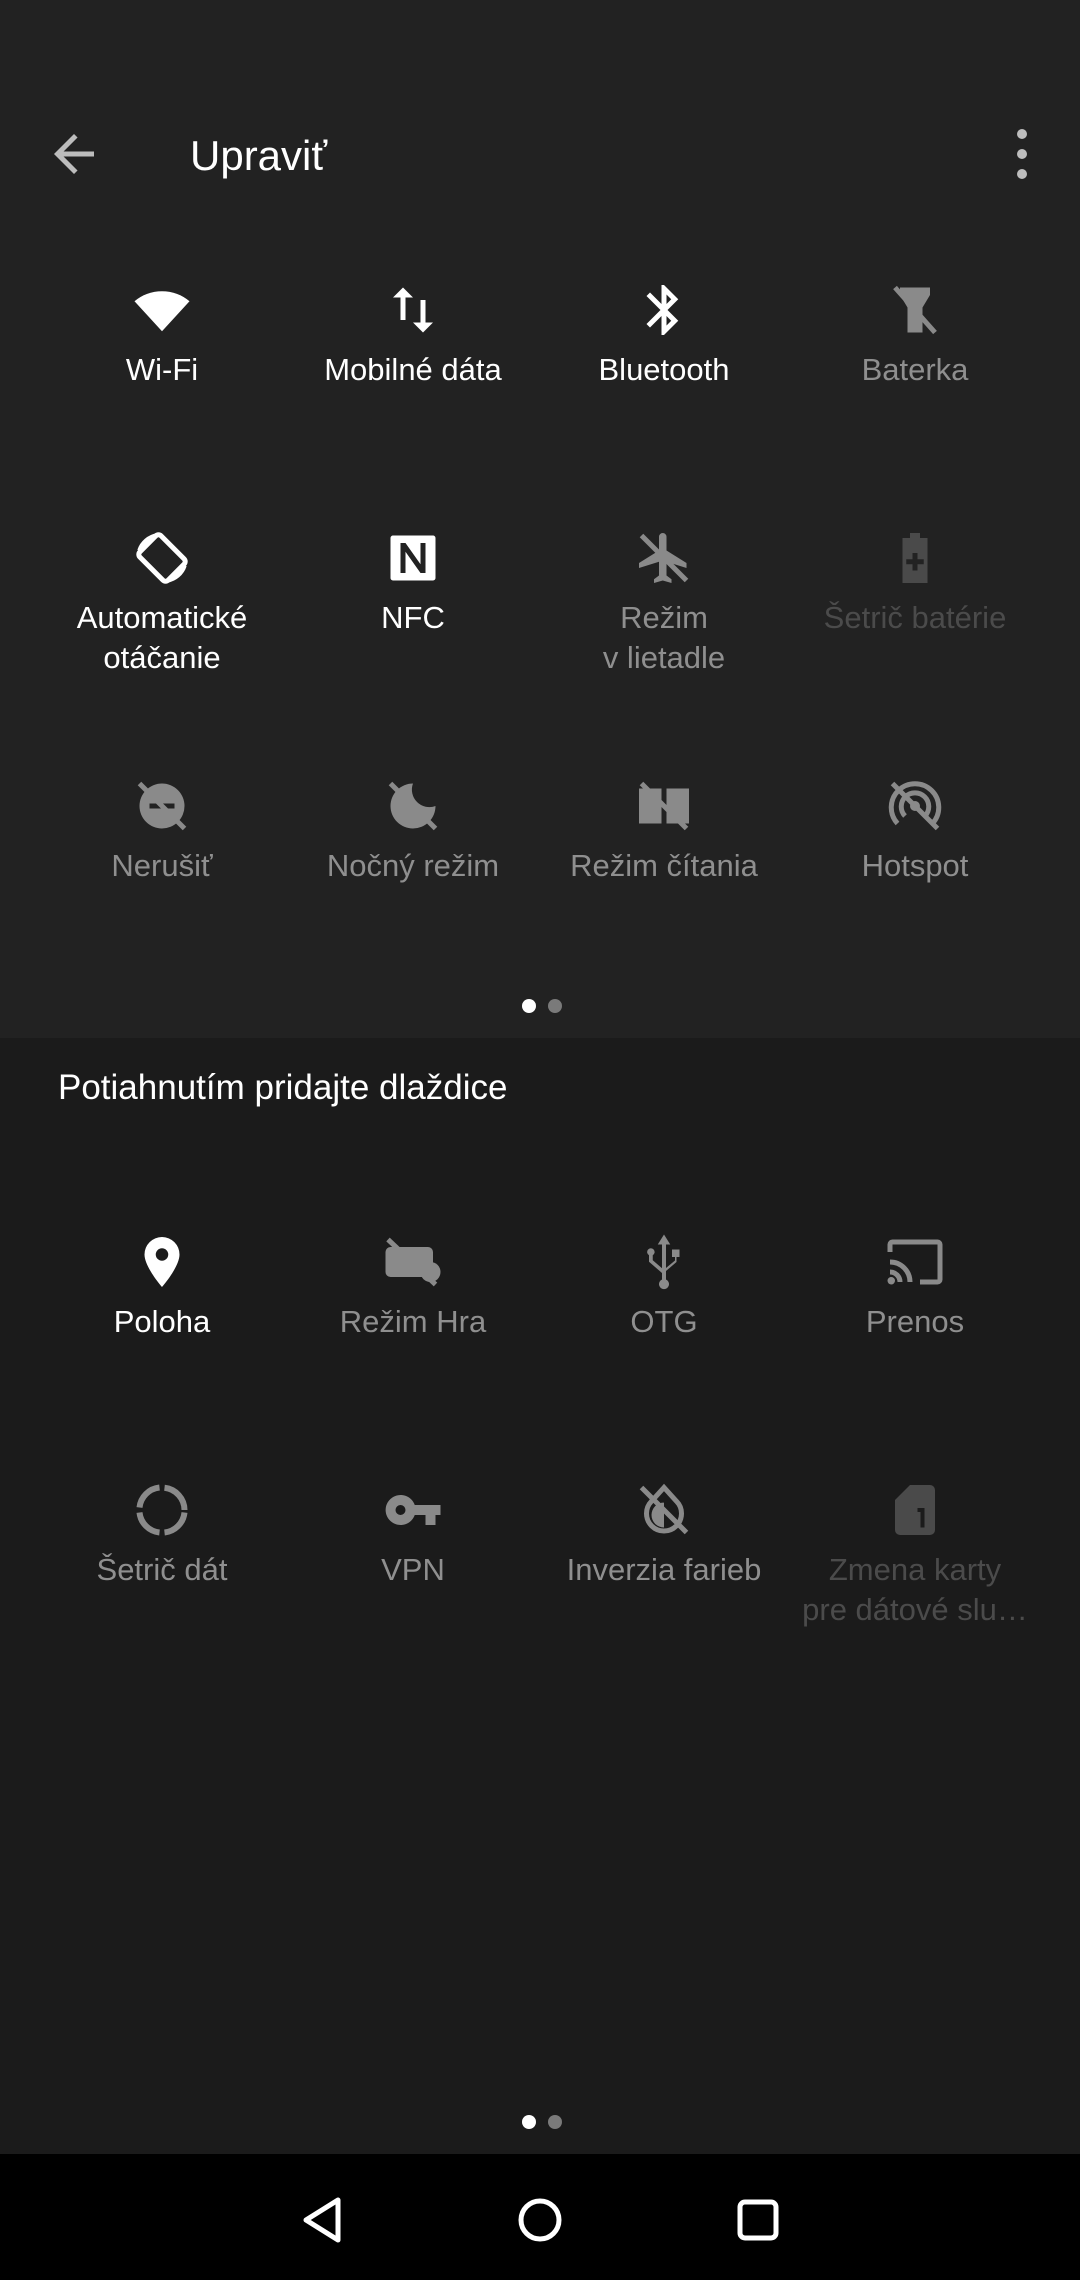 Image resolution: width=1080 pixels, height=2280 pixels. I want to click on vpn-key-icon, so click(413, 1510).